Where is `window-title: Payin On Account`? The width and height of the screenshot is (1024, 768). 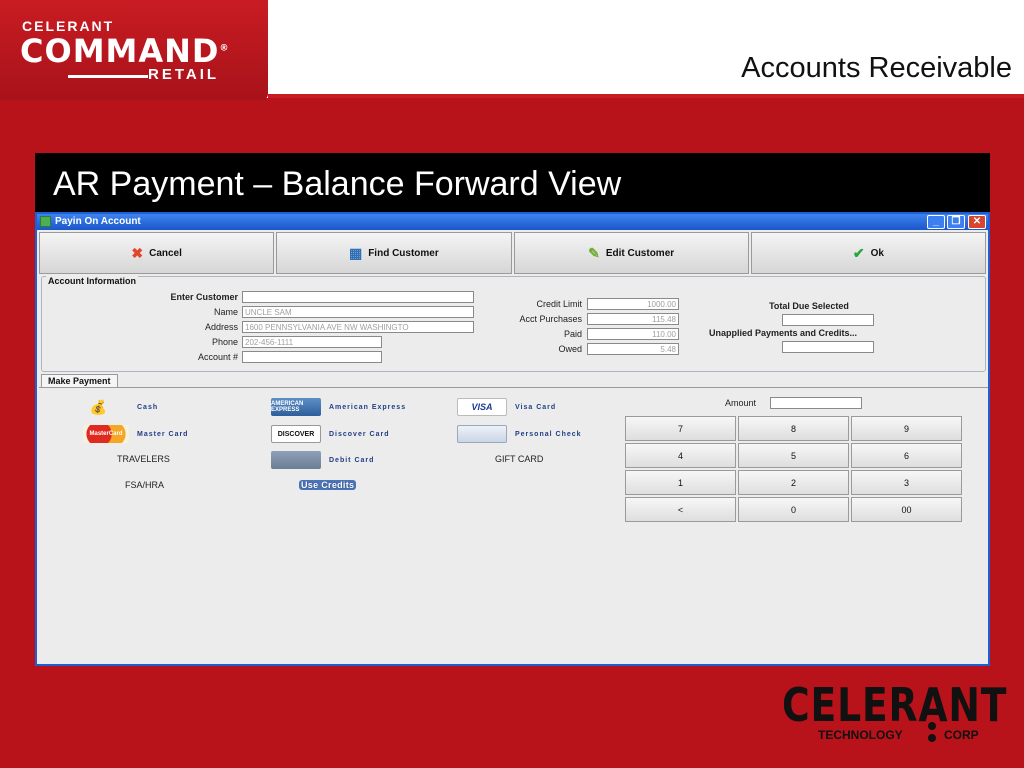
window-title: Payin On Account is located at coordinates (98, 221).